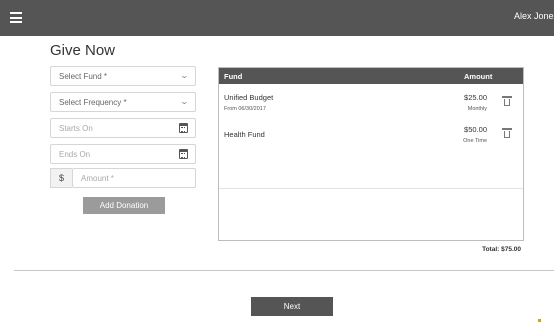 Image resolution: width=554 pixels, height=327 pixels. I want to click on table-divider, so click(371, 188).